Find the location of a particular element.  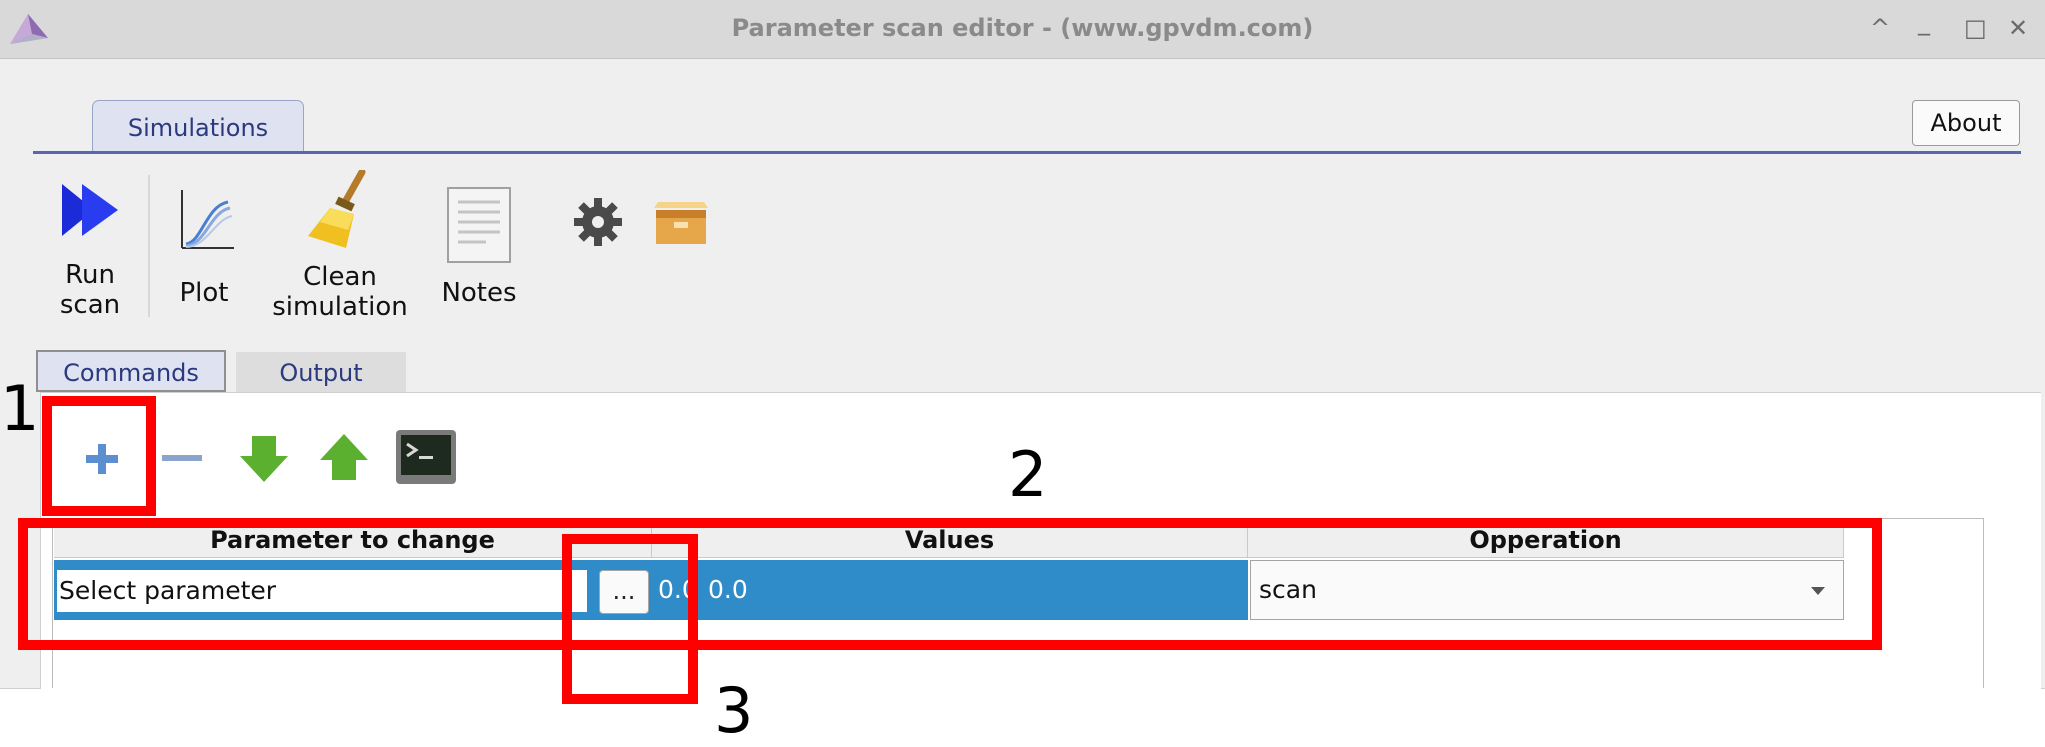

tab-commands: Commands is located at coordinates (131, 371).